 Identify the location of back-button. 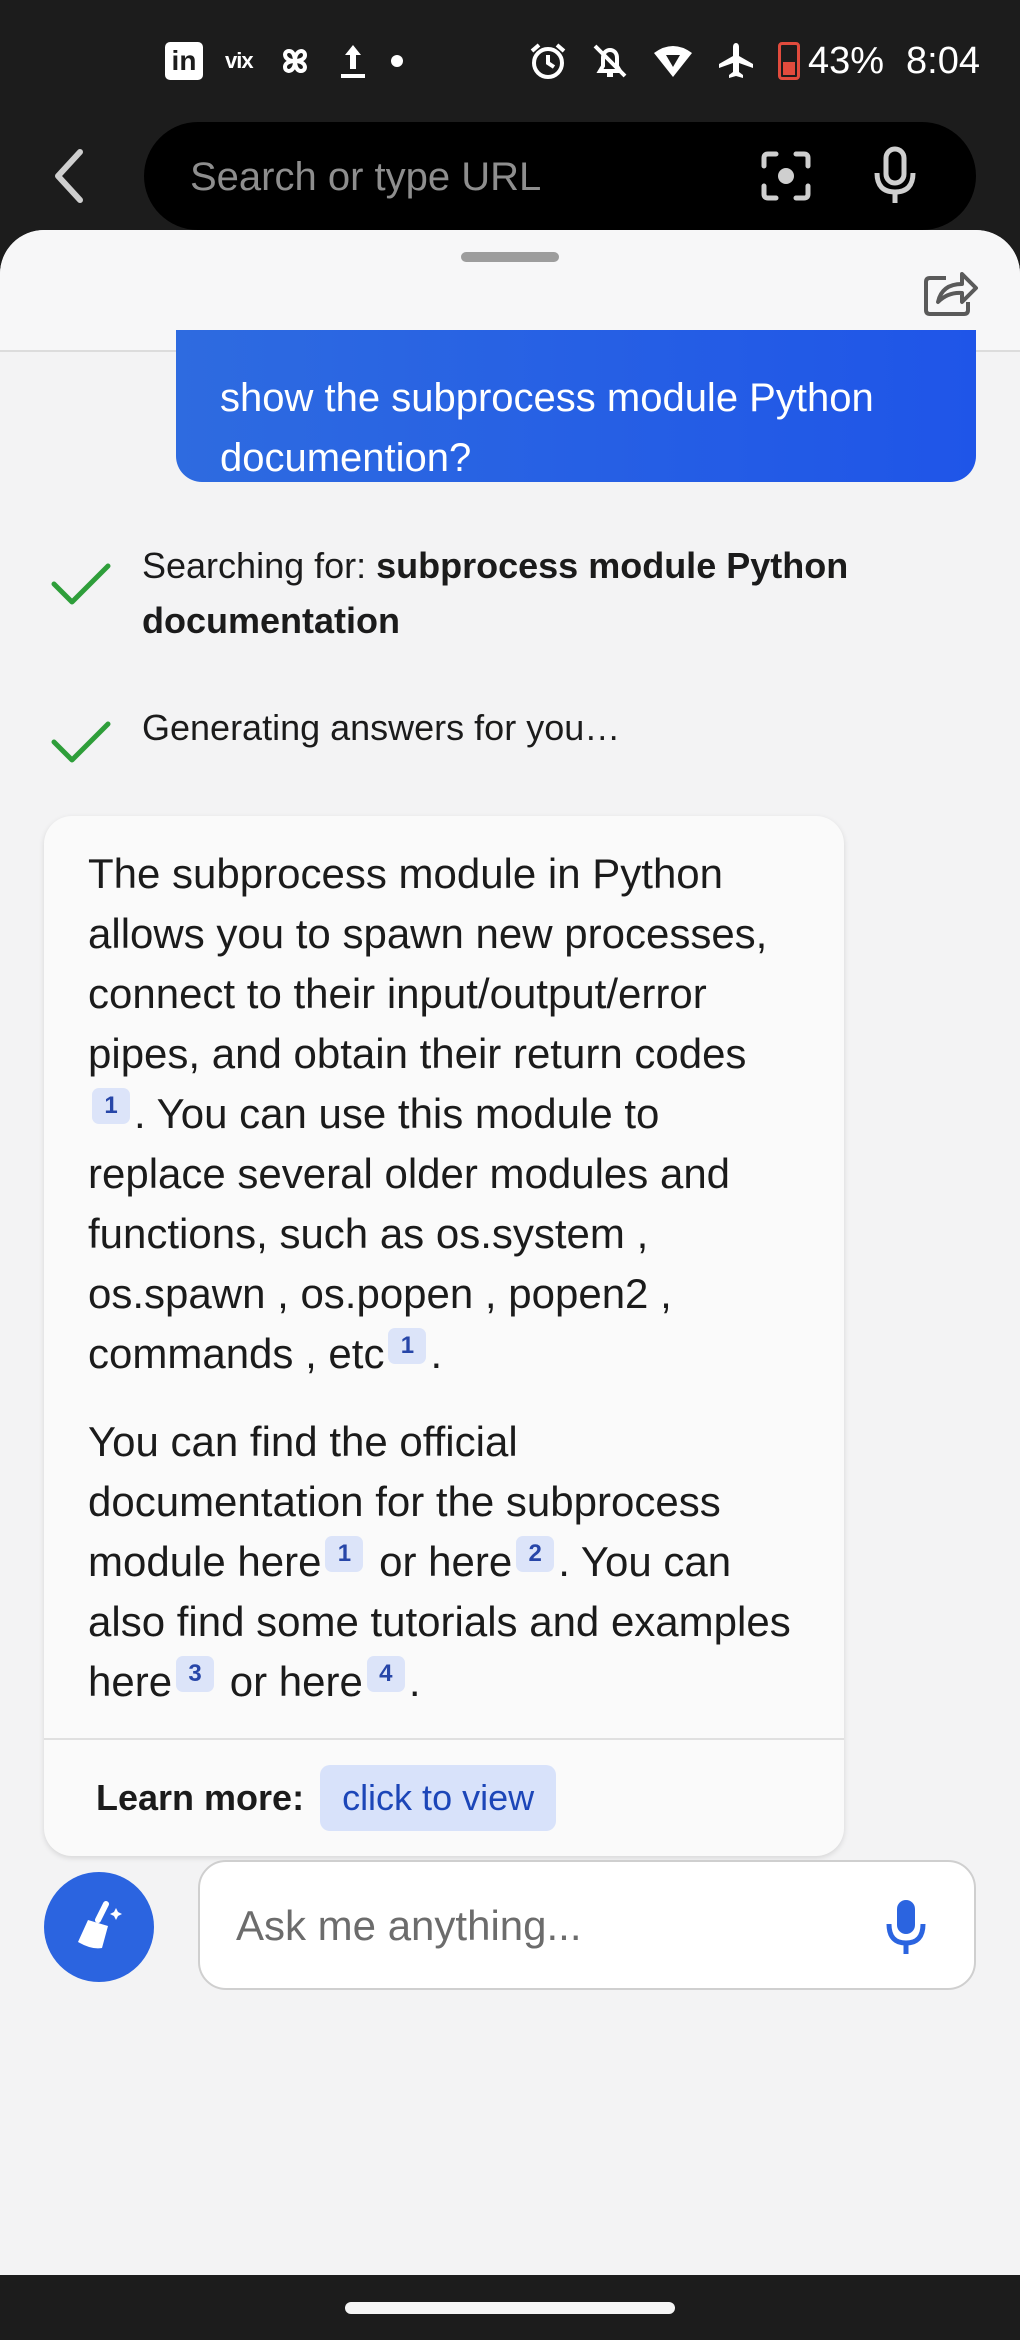
(72, 176).